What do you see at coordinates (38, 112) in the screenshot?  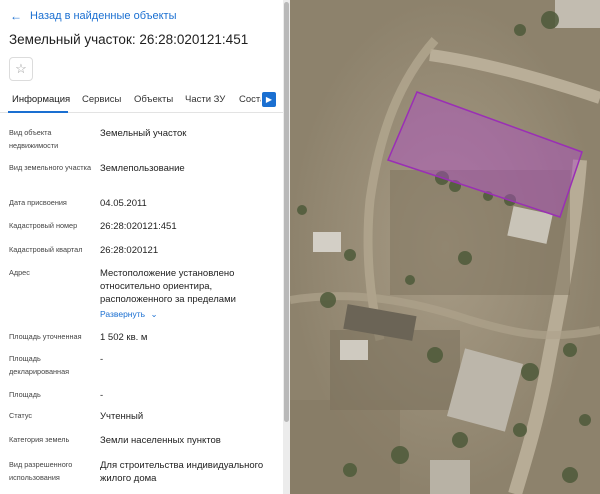 I see `active-tab-indicator` at bounding box center [38, 112].